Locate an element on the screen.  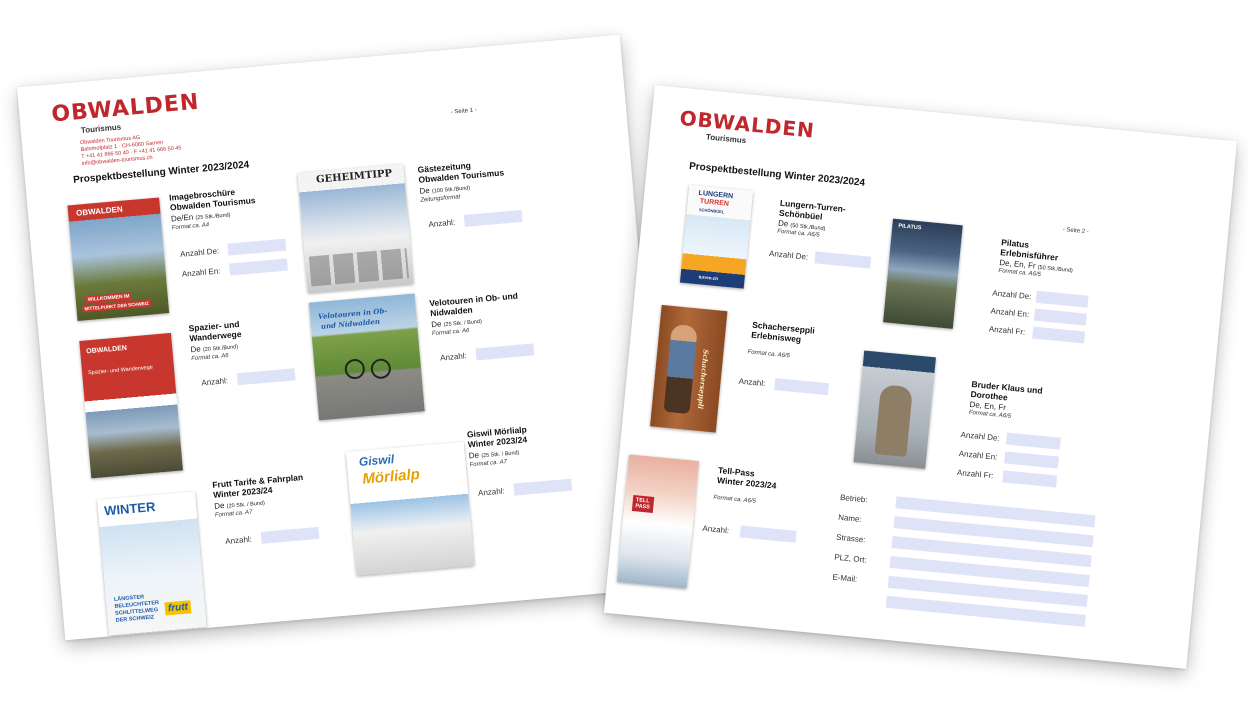
sculpture-shape is located at coordinates (893, 421).